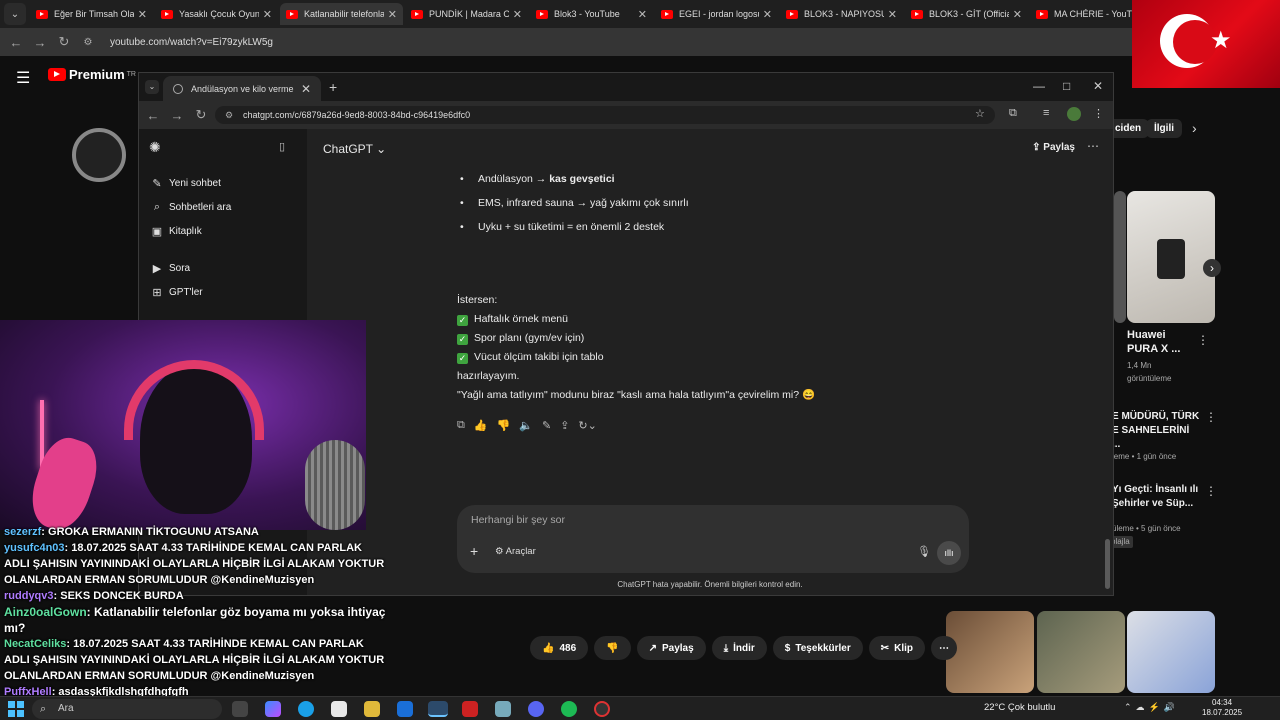 The width and height of the screenshot is (1280, 720). What do you see at coordinates (1098, 113) in the screenshot?
I see `browser-menu-icon: ⋮` at bounding box center [1098, 113].